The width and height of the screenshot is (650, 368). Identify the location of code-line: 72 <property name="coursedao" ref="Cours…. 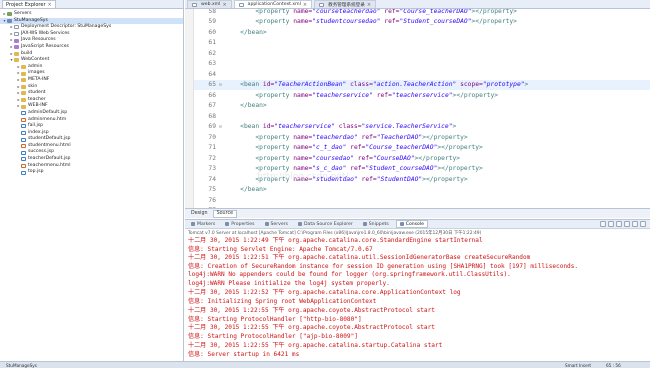
(422, 158).